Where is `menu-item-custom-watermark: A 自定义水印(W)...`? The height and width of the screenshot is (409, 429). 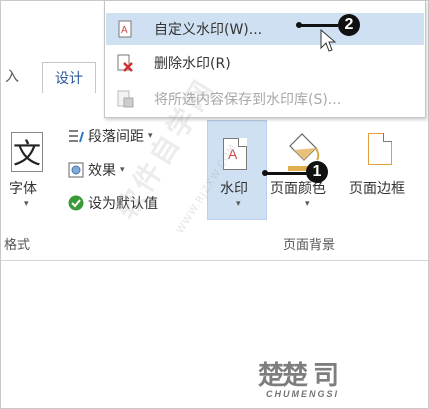
menu-item-custom-watermark: A 自定义水印(W)... is located at coordinates (265, 29).